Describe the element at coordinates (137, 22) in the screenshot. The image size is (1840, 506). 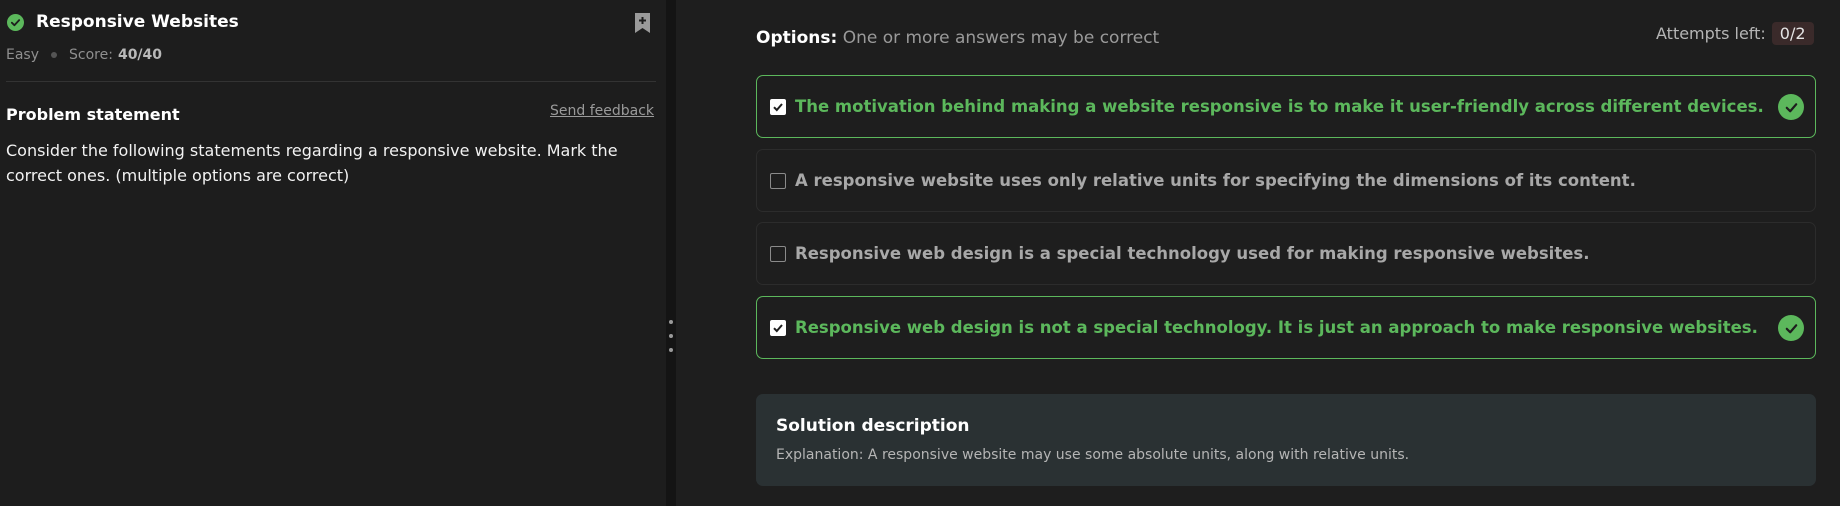
I see `problem-title: Responsive Websites` at that location.